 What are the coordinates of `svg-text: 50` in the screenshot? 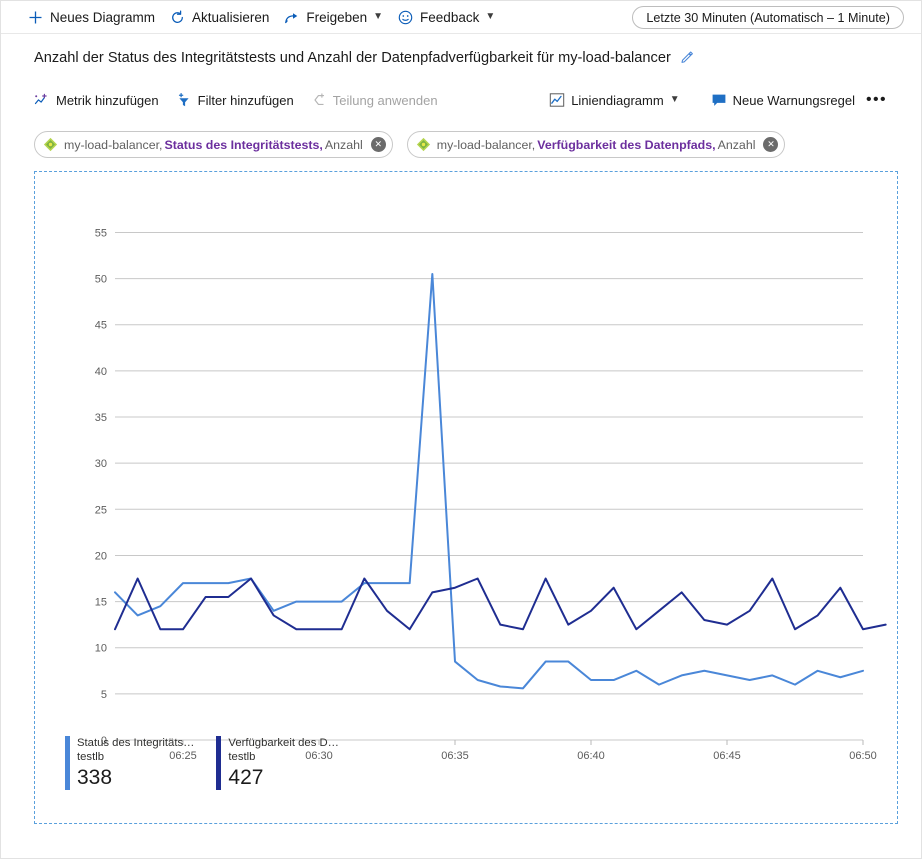 It's located at (101, 280).